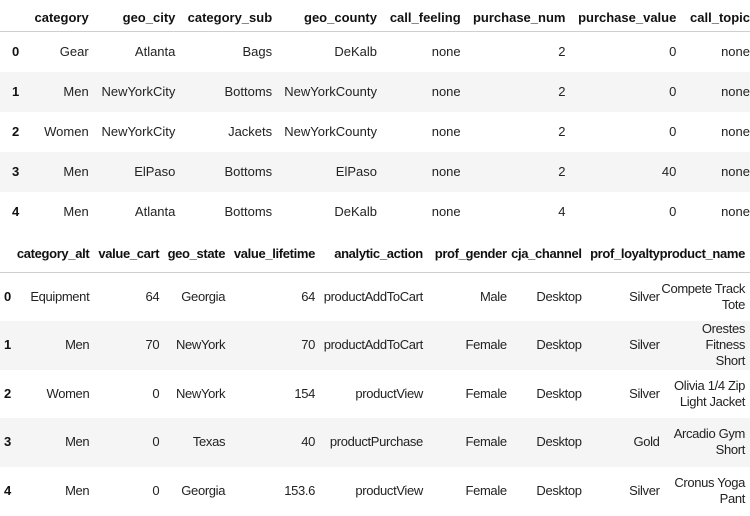  What do you see at coordinates (68, 393) in the screenshot?
I see `cell-category-alt: Women` at bounding box center [68, 393].